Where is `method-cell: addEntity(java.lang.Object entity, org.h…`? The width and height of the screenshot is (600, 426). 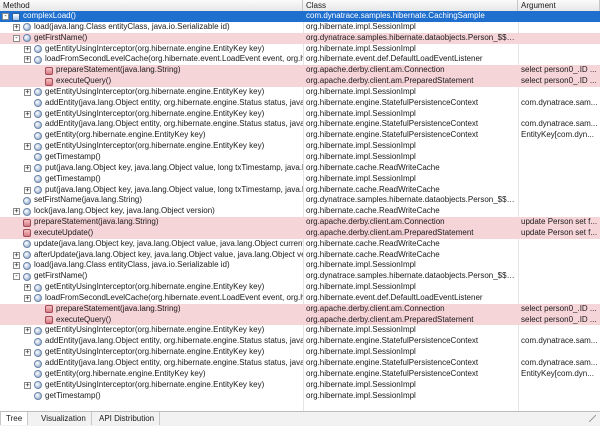 method-cell: addEntity(java.lang.Object entity, org.h… is located at coordinates (151, 363).